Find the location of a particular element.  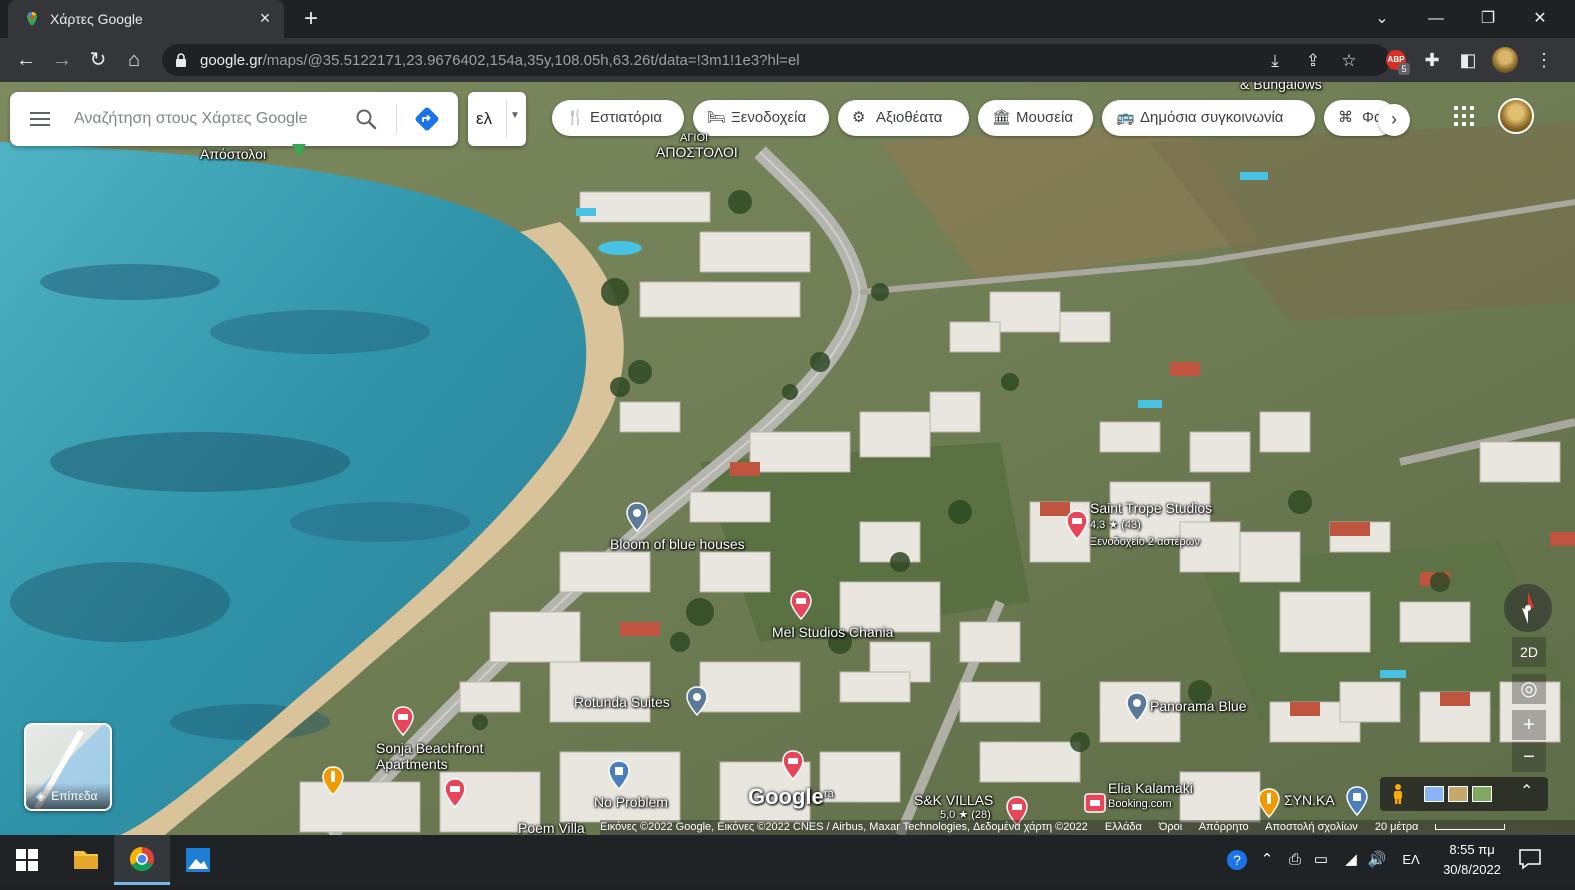

google-apps-icon is located at coordinates (1465, 117).